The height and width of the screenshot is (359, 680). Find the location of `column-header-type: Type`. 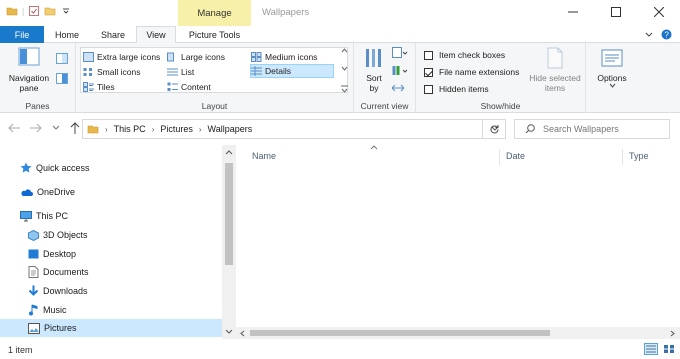

column-header-type: Type is located at coordinates (639, 156).